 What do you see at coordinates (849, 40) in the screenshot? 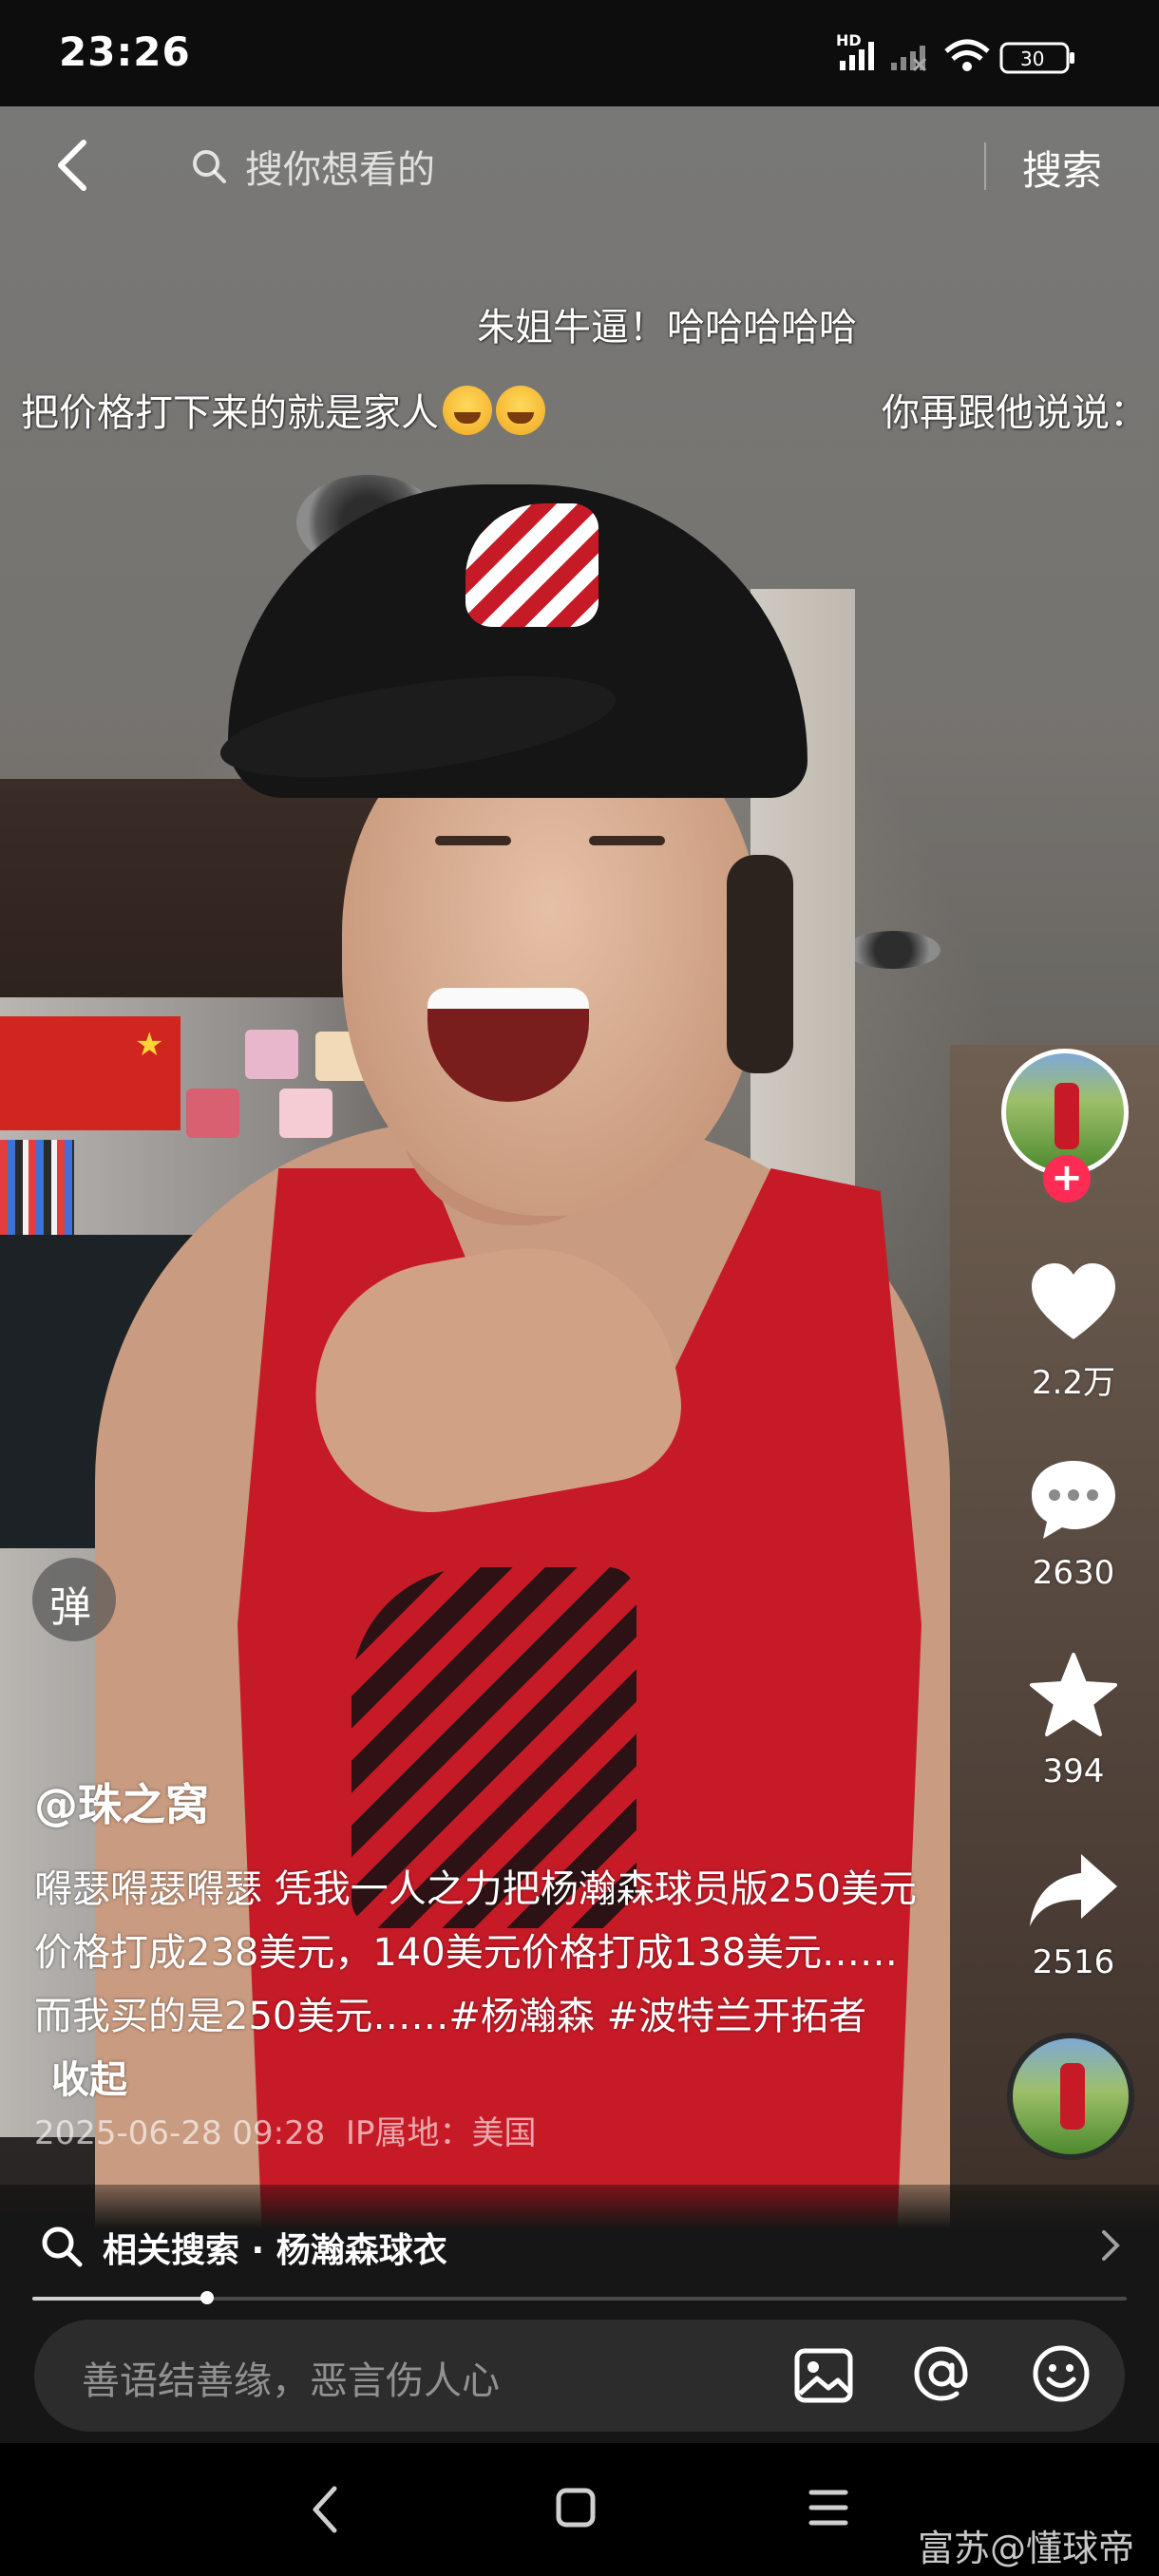
I see `hd-label: HD` at bounding box center [849, 40].